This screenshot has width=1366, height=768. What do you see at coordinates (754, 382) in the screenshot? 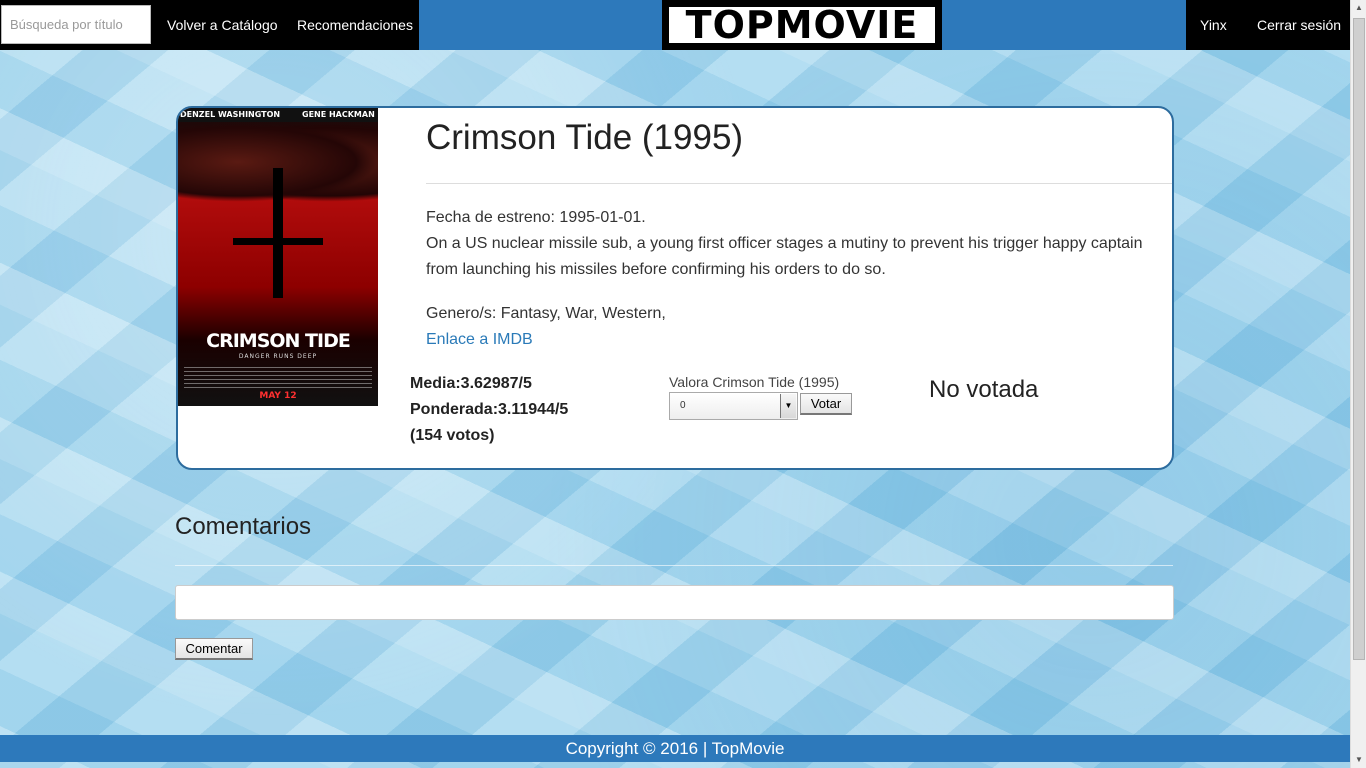
I see `rate-label: Valora Crimson Tide (1995)` at bounding box center [754, 382].